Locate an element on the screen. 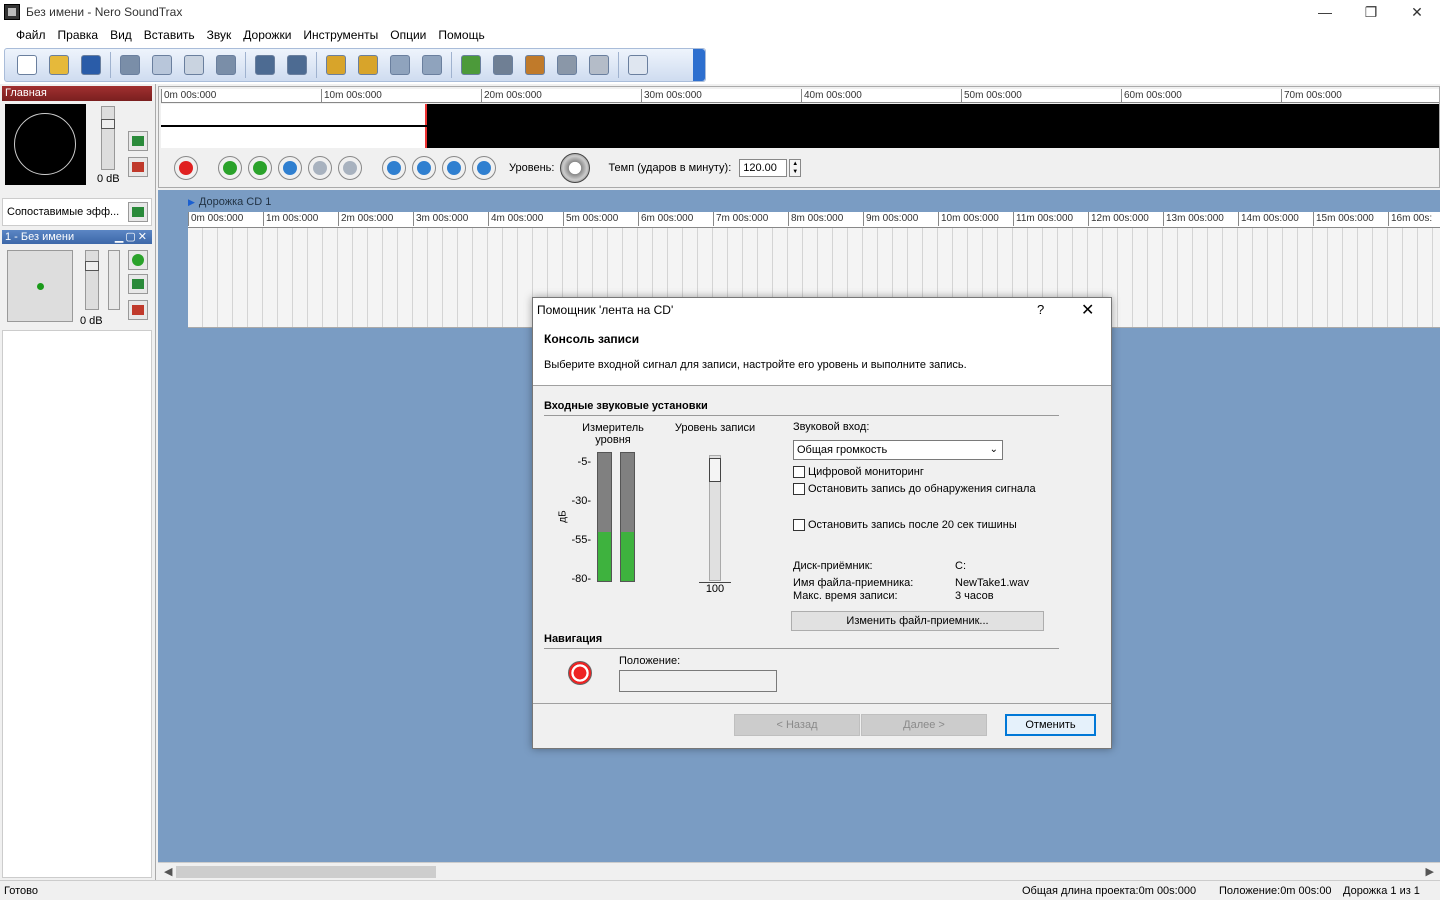 The height and width of the screenshot is (900, 1440). menu-sound: Звук is located at coordinates (219, 35).